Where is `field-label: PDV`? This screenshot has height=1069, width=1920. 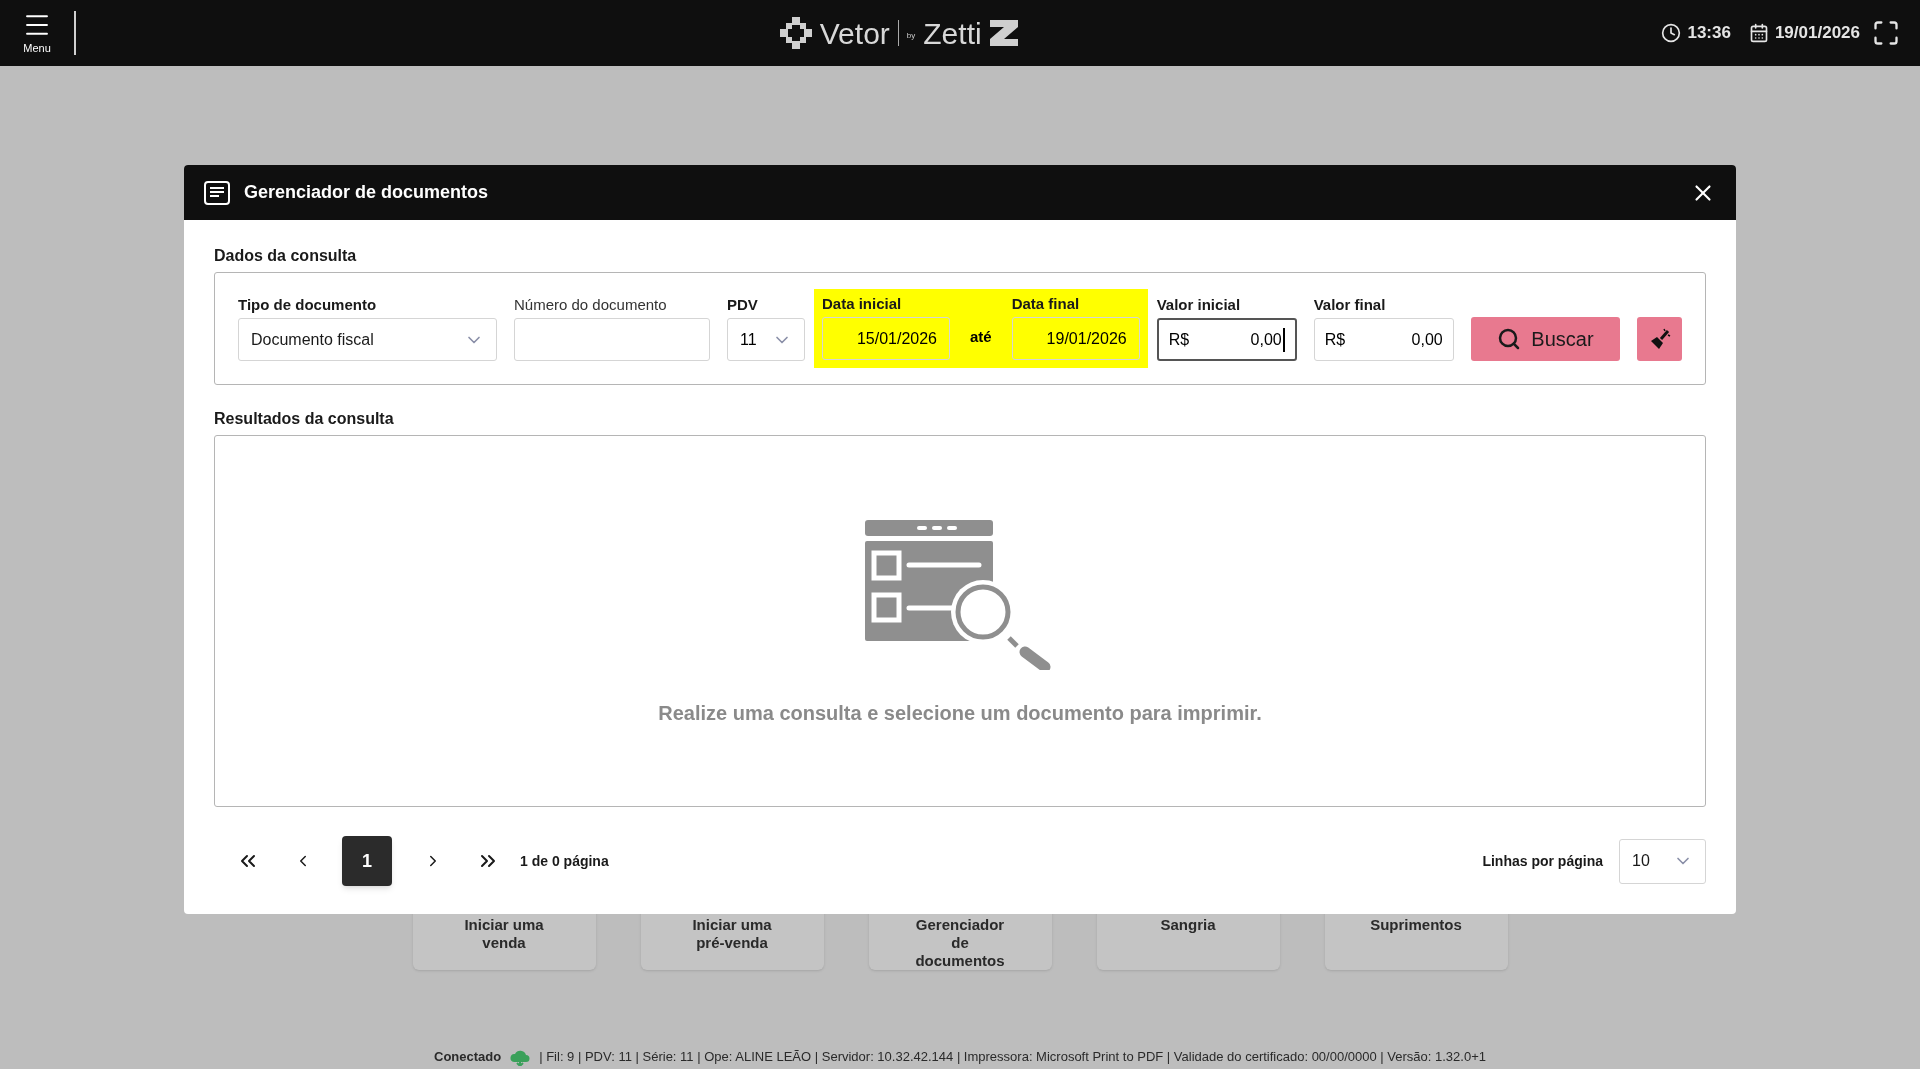 field-label: PDV is located at coordinates (742, 305).